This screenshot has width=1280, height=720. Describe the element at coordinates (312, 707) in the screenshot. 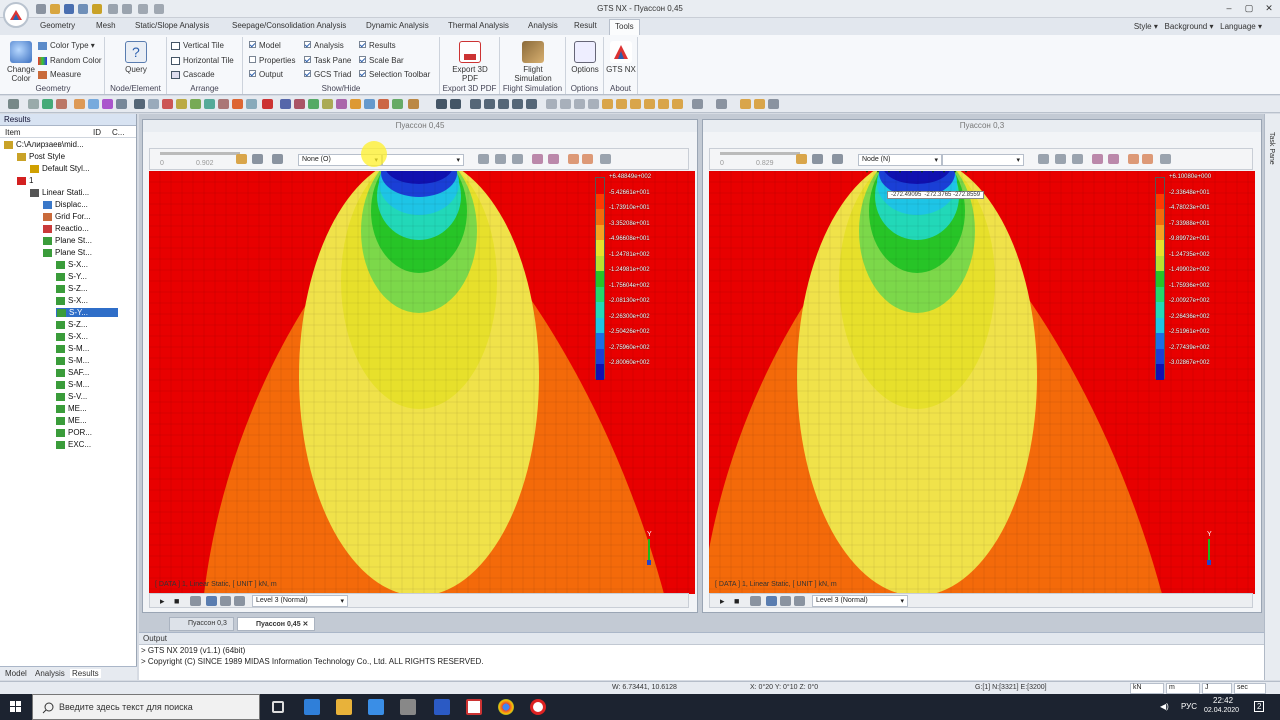

I see `edge-icon` at that location.